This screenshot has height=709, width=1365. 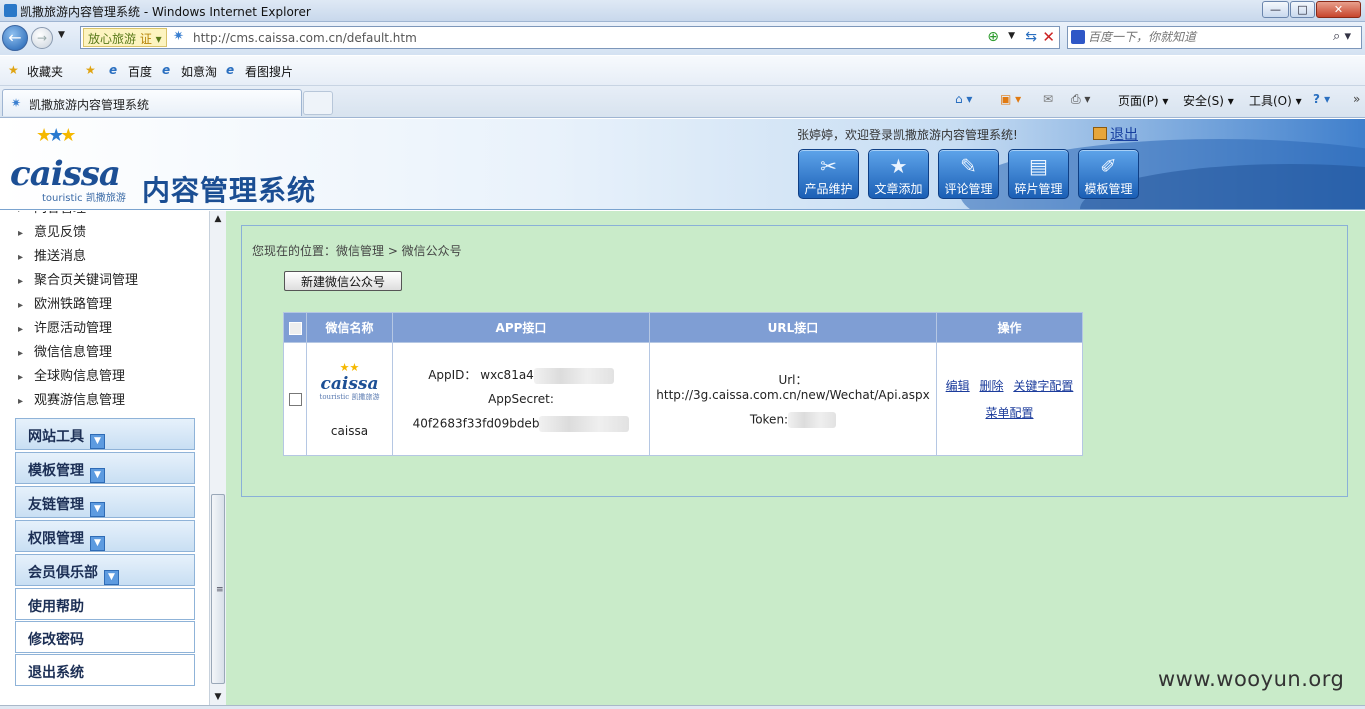 What do you see at coordinates (898, 166) in the screenshot?
I see `star-add-icon: ★` at bounding box center [898, 166].